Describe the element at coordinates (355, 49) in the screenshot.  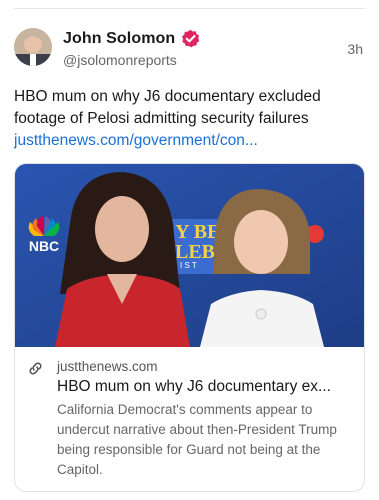
I see `post-timestamp: 3h` at that location.